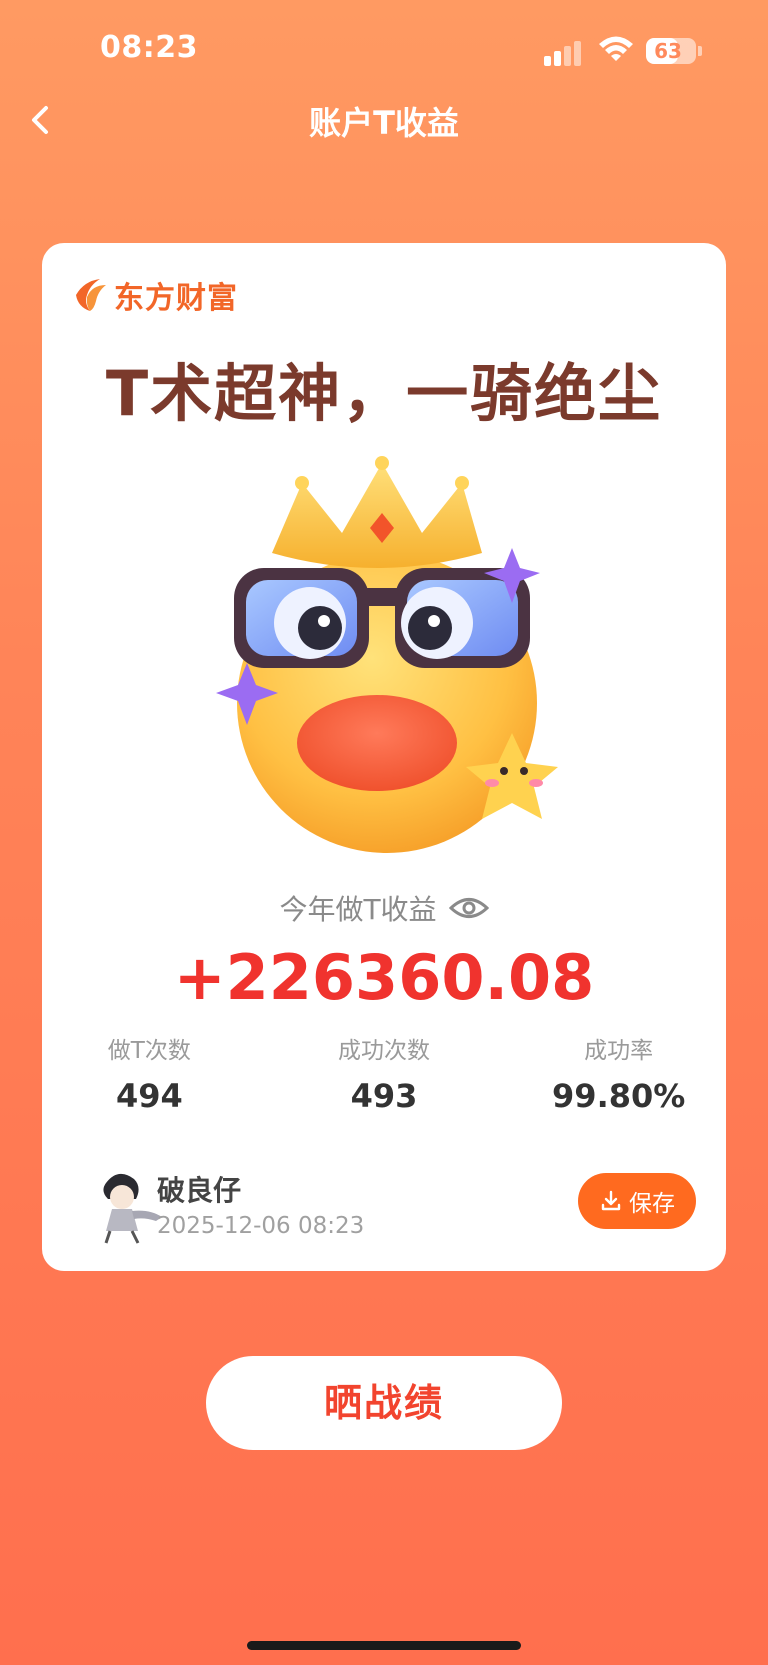 The image size is (768, 1665). I want to click on metric-success-count: 成功次数 493, so click(384, 1073).